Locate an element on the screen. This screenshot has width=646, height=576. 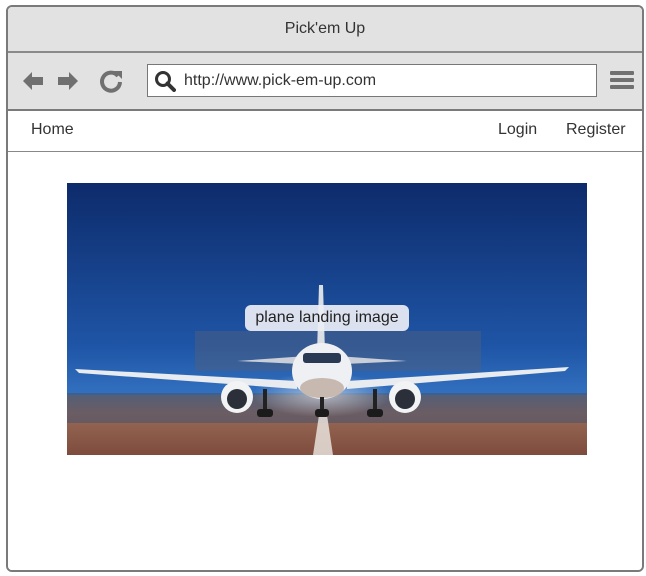
back-button is located at coordinates (33, 81).